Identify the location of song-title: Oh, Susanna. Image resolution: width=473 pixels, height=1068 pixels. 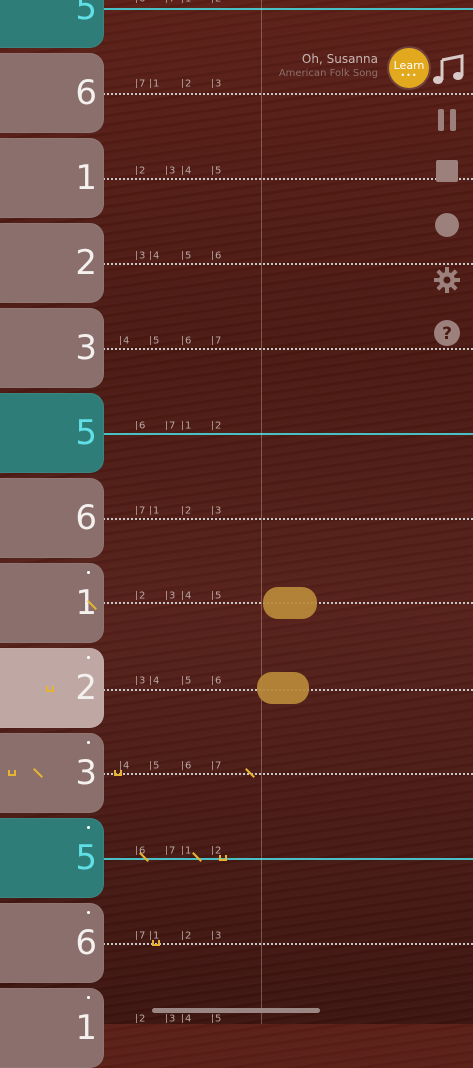
(339, 59).